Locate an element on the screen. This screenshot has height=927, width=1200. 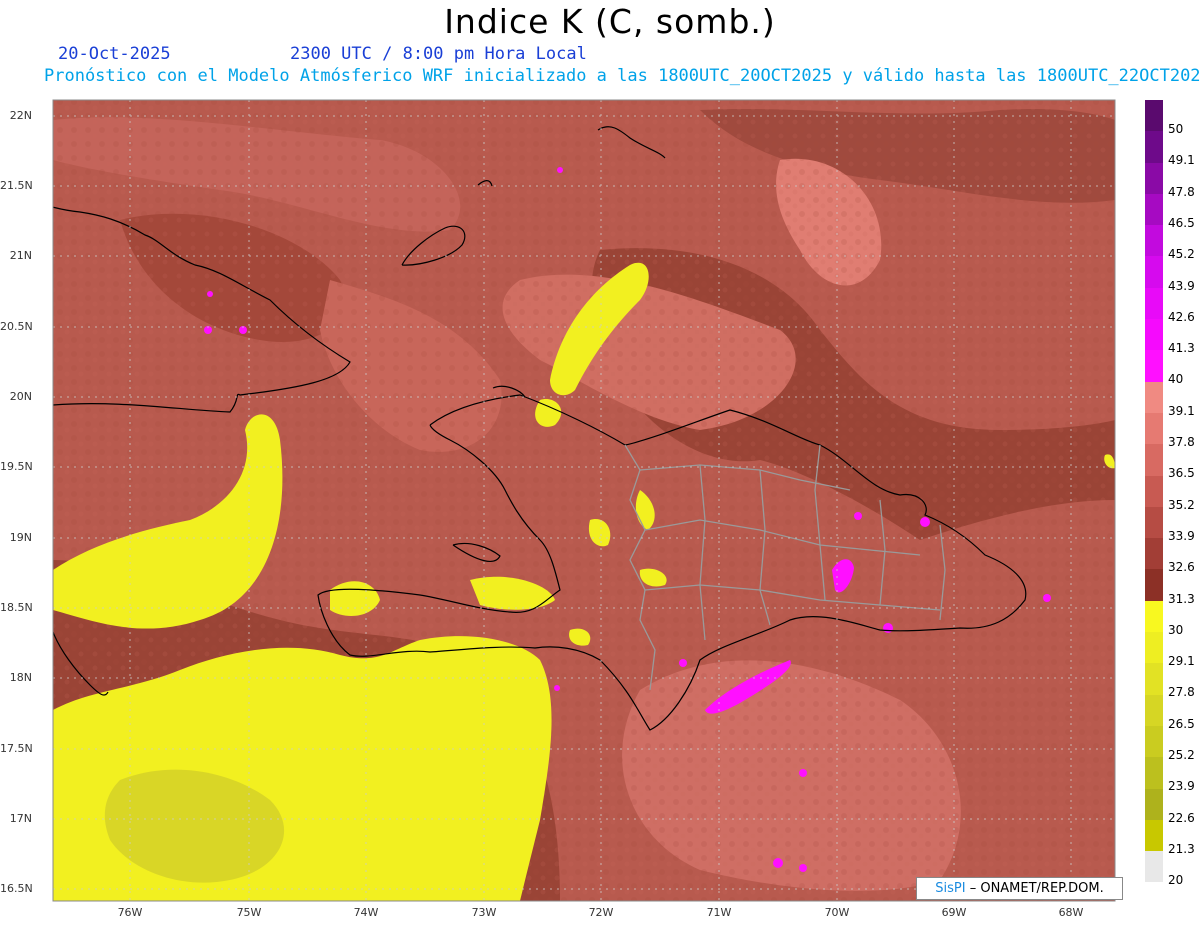
lat-label: 21N is located at coordinates (20, 255).